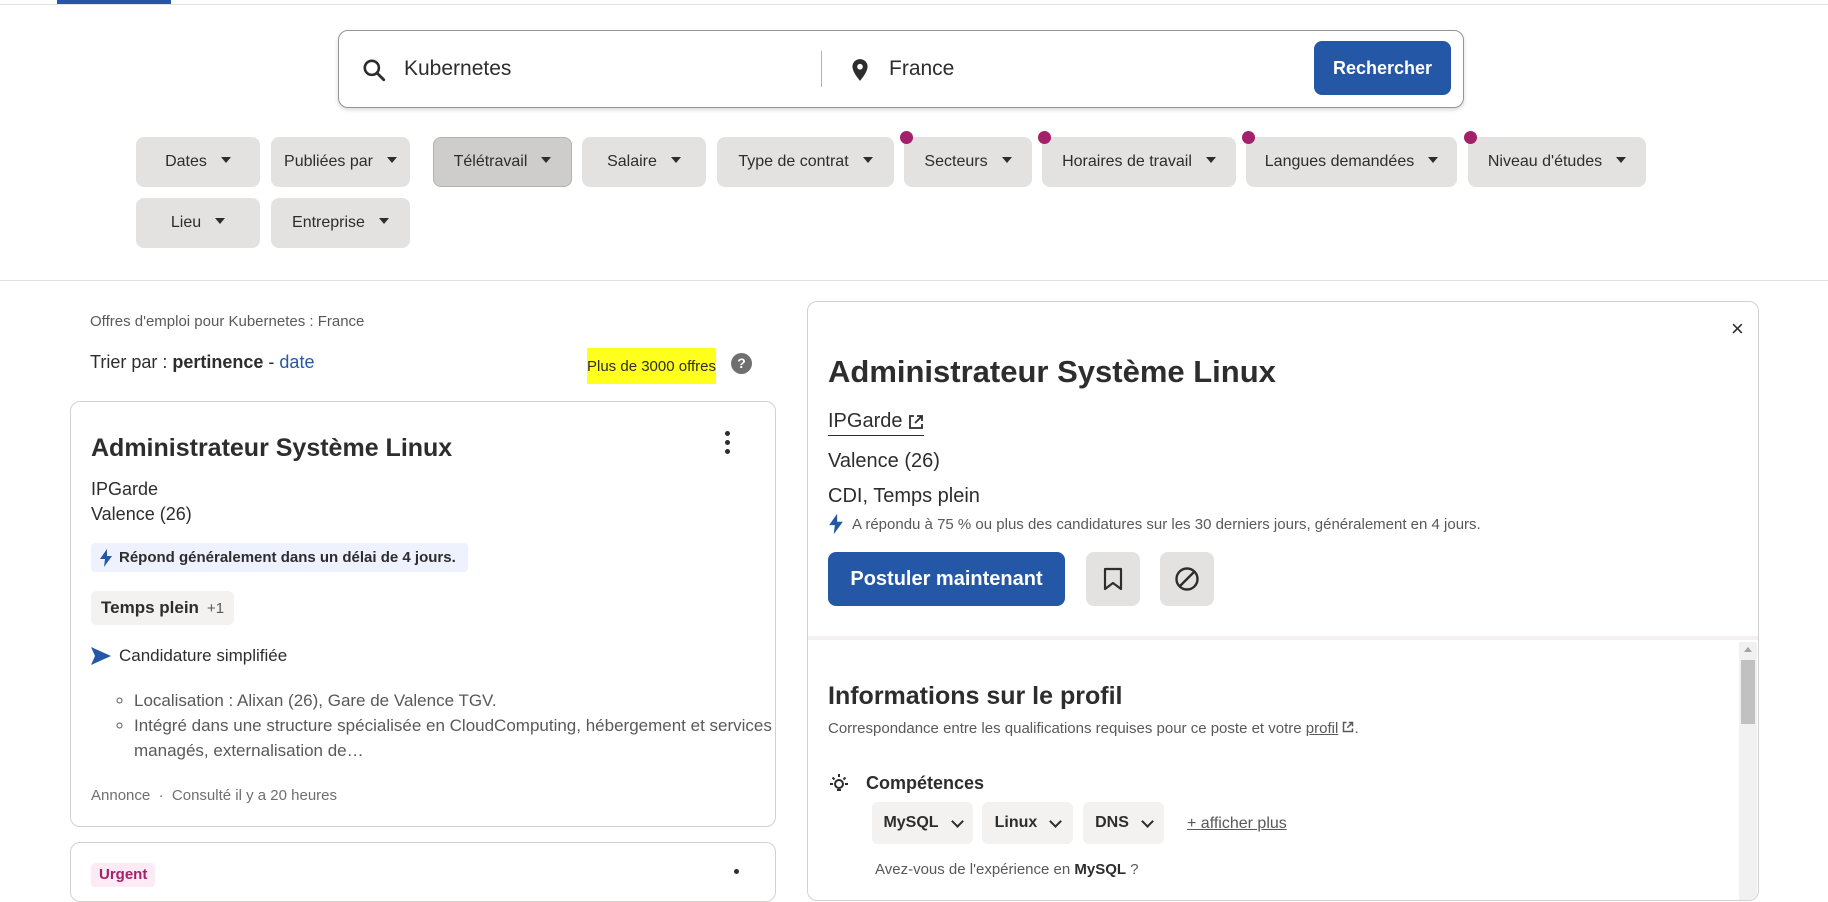 This screenshot has width=1828, height=902. Describe the element at coordinates (150, 607) in the screenshot. I see `job-type: Temps plein` at that location.